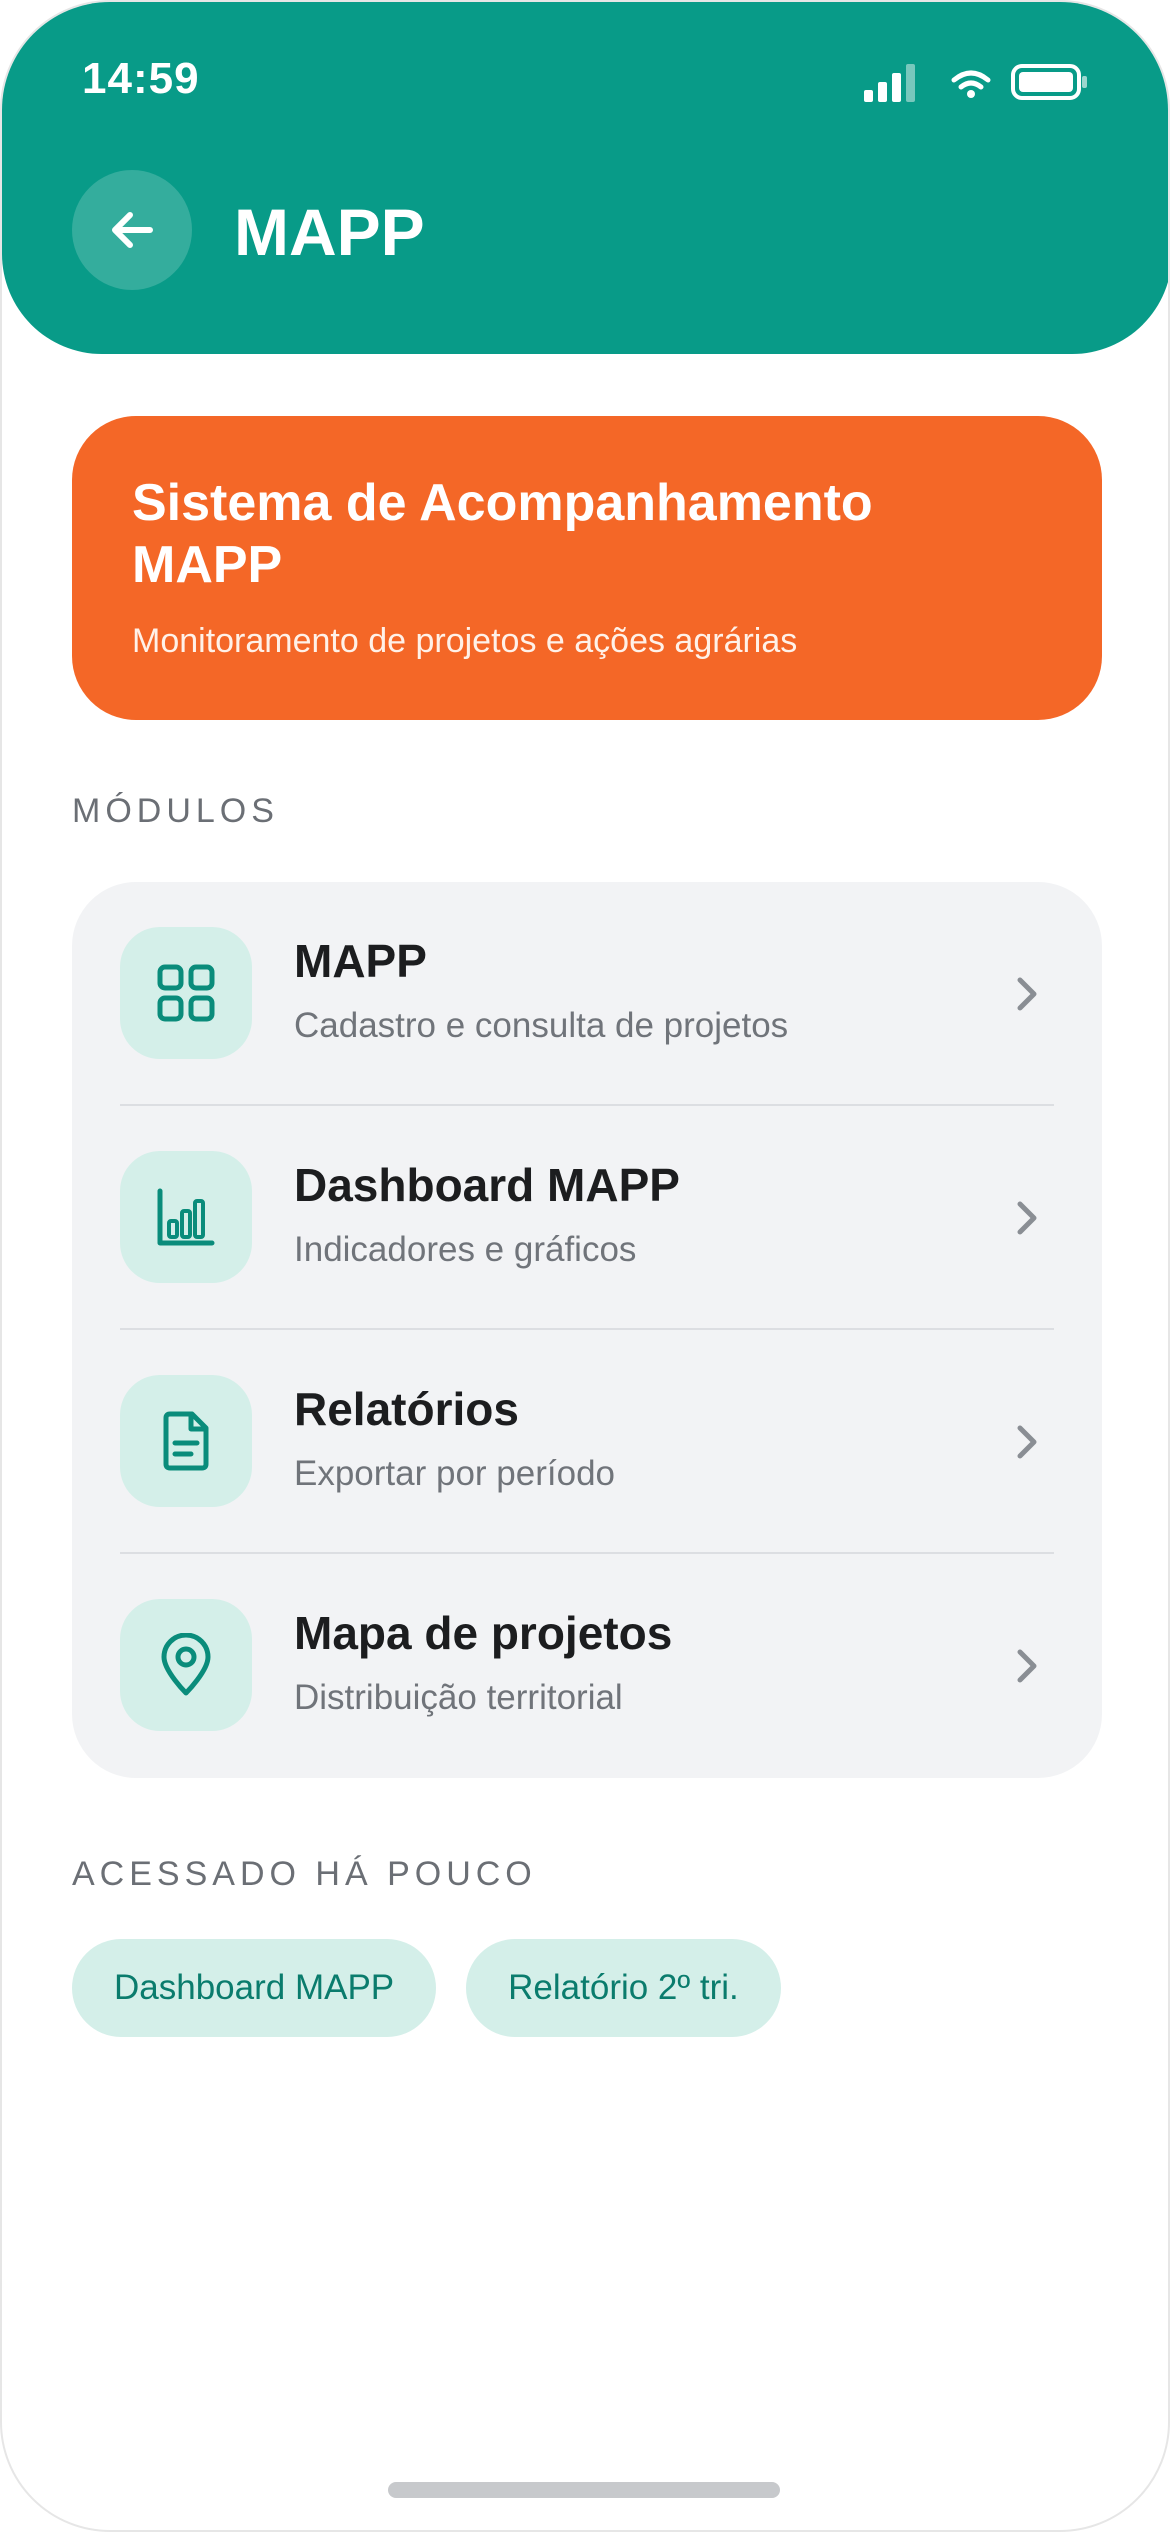  What do you see at coordinates (541, 1025) in the screenshot?
I see `module-subtitle: Cadastro e consulta de projetos` at bounding box center [541, 1025].